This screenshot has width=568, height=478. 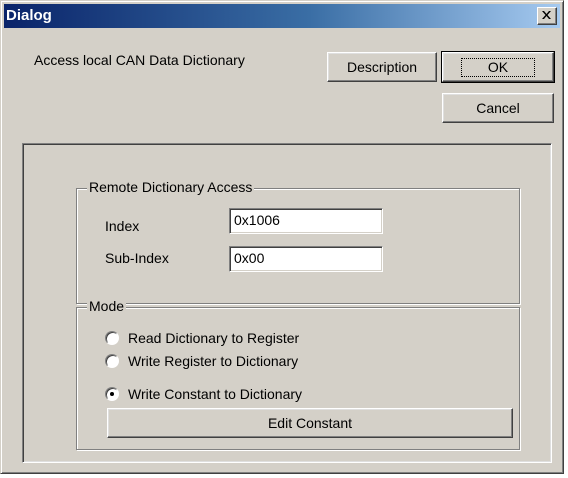 What do you see at coordinates (107, 306) in the screenshot?
I see `mode-legend: Mode` at bounding box center [107, 306].